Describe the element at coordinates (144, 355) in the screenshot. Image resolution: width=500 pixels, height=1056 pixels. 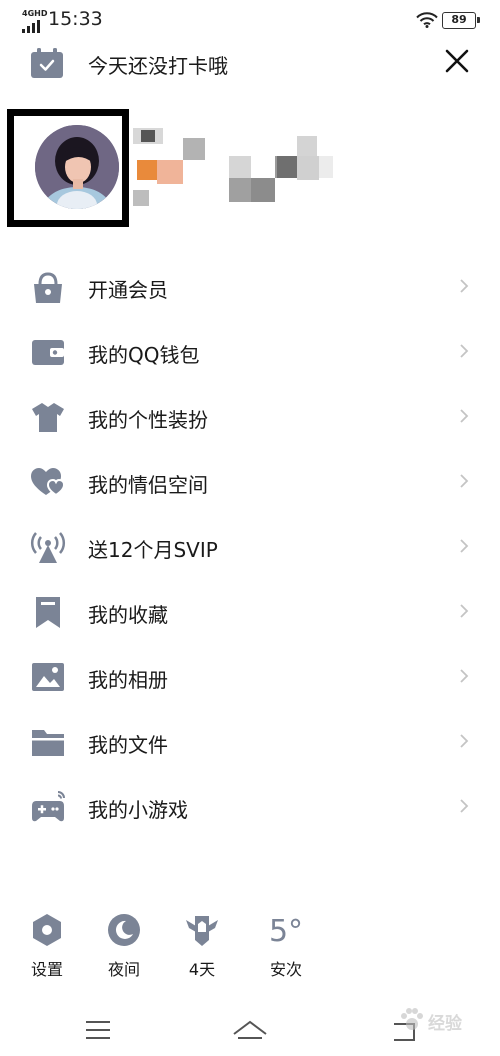
I see `menu-item-label: 我的QQ钱包` at that location.